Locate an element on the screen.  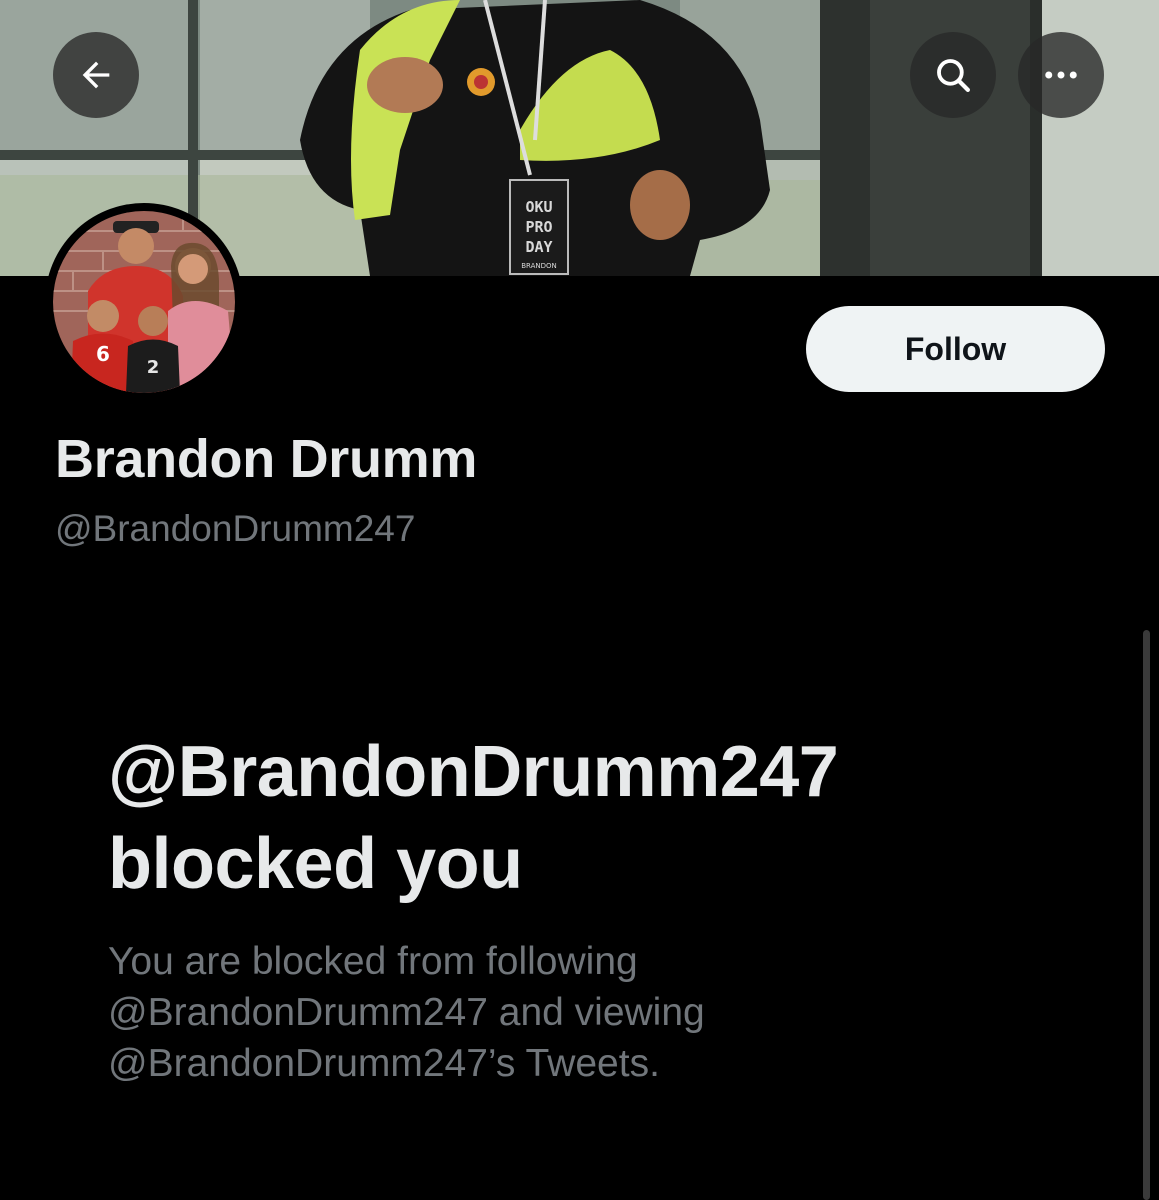
svg-text: PRO is located at coordinates (538, 227).